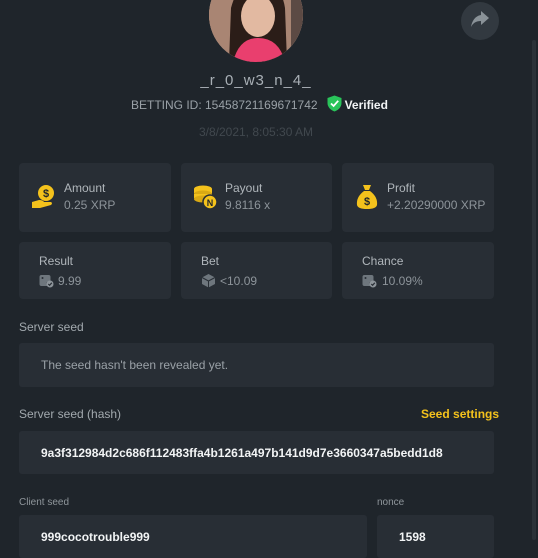 This screenshot has width=538, height=558. I want to click on payout-value: 9.8116 x, so click(248, 205).